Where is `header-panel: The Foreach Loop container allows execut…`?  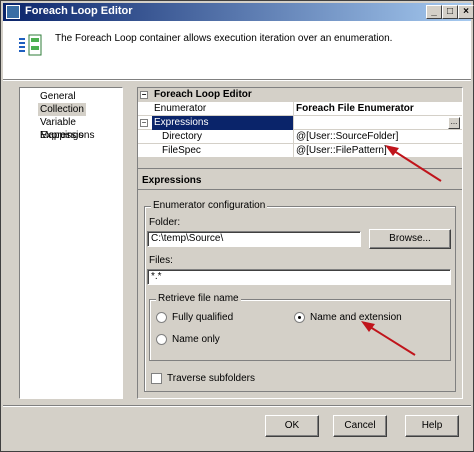 header-panel: The Foreach Loop container allows execut… is located at coordinates (237, 50).